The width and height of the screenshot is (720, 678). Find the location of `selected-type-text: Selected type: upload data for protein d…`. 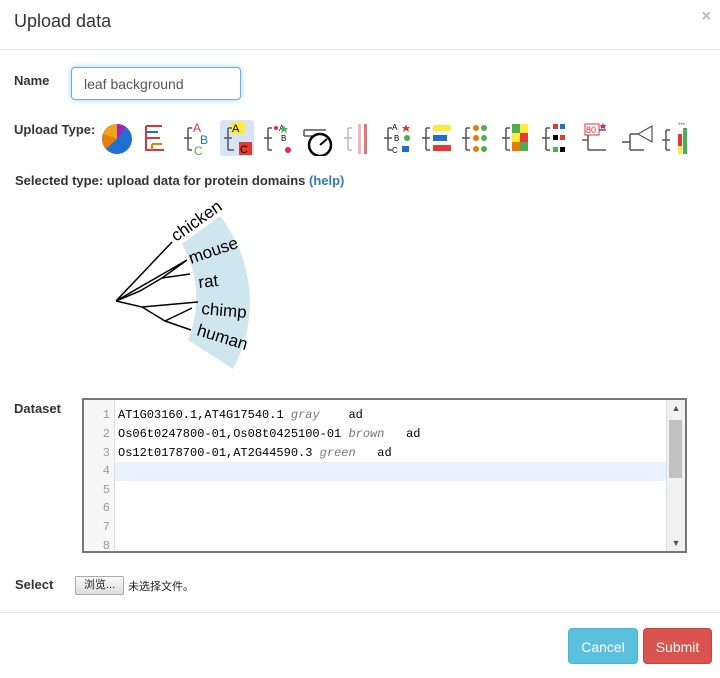

selected-type-text: Selected type: upload data for protein d… is located at coordinates (179, 180).